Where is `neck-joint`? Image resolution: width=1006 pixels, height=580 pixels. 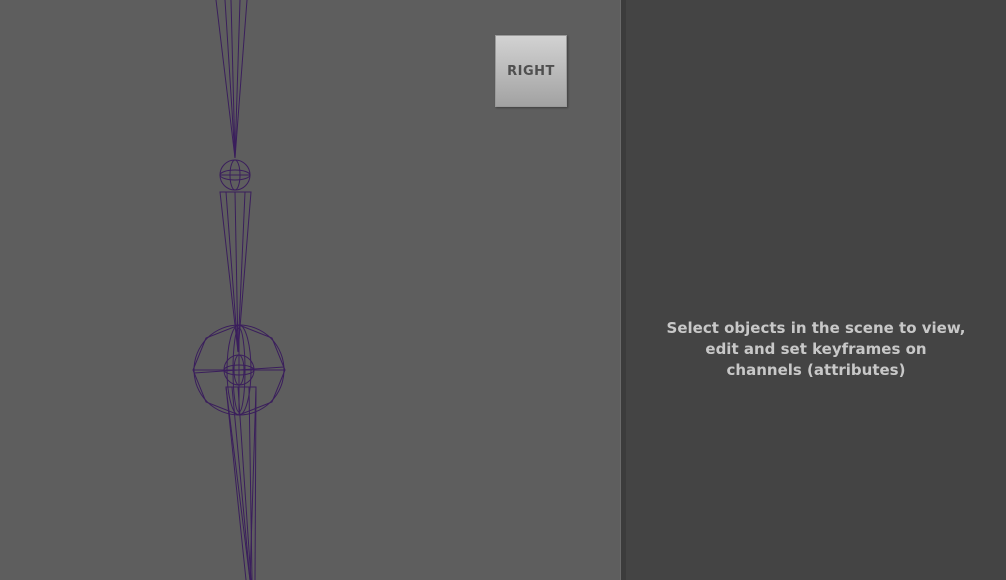 neck-joint is located at coordinates (235, 175).